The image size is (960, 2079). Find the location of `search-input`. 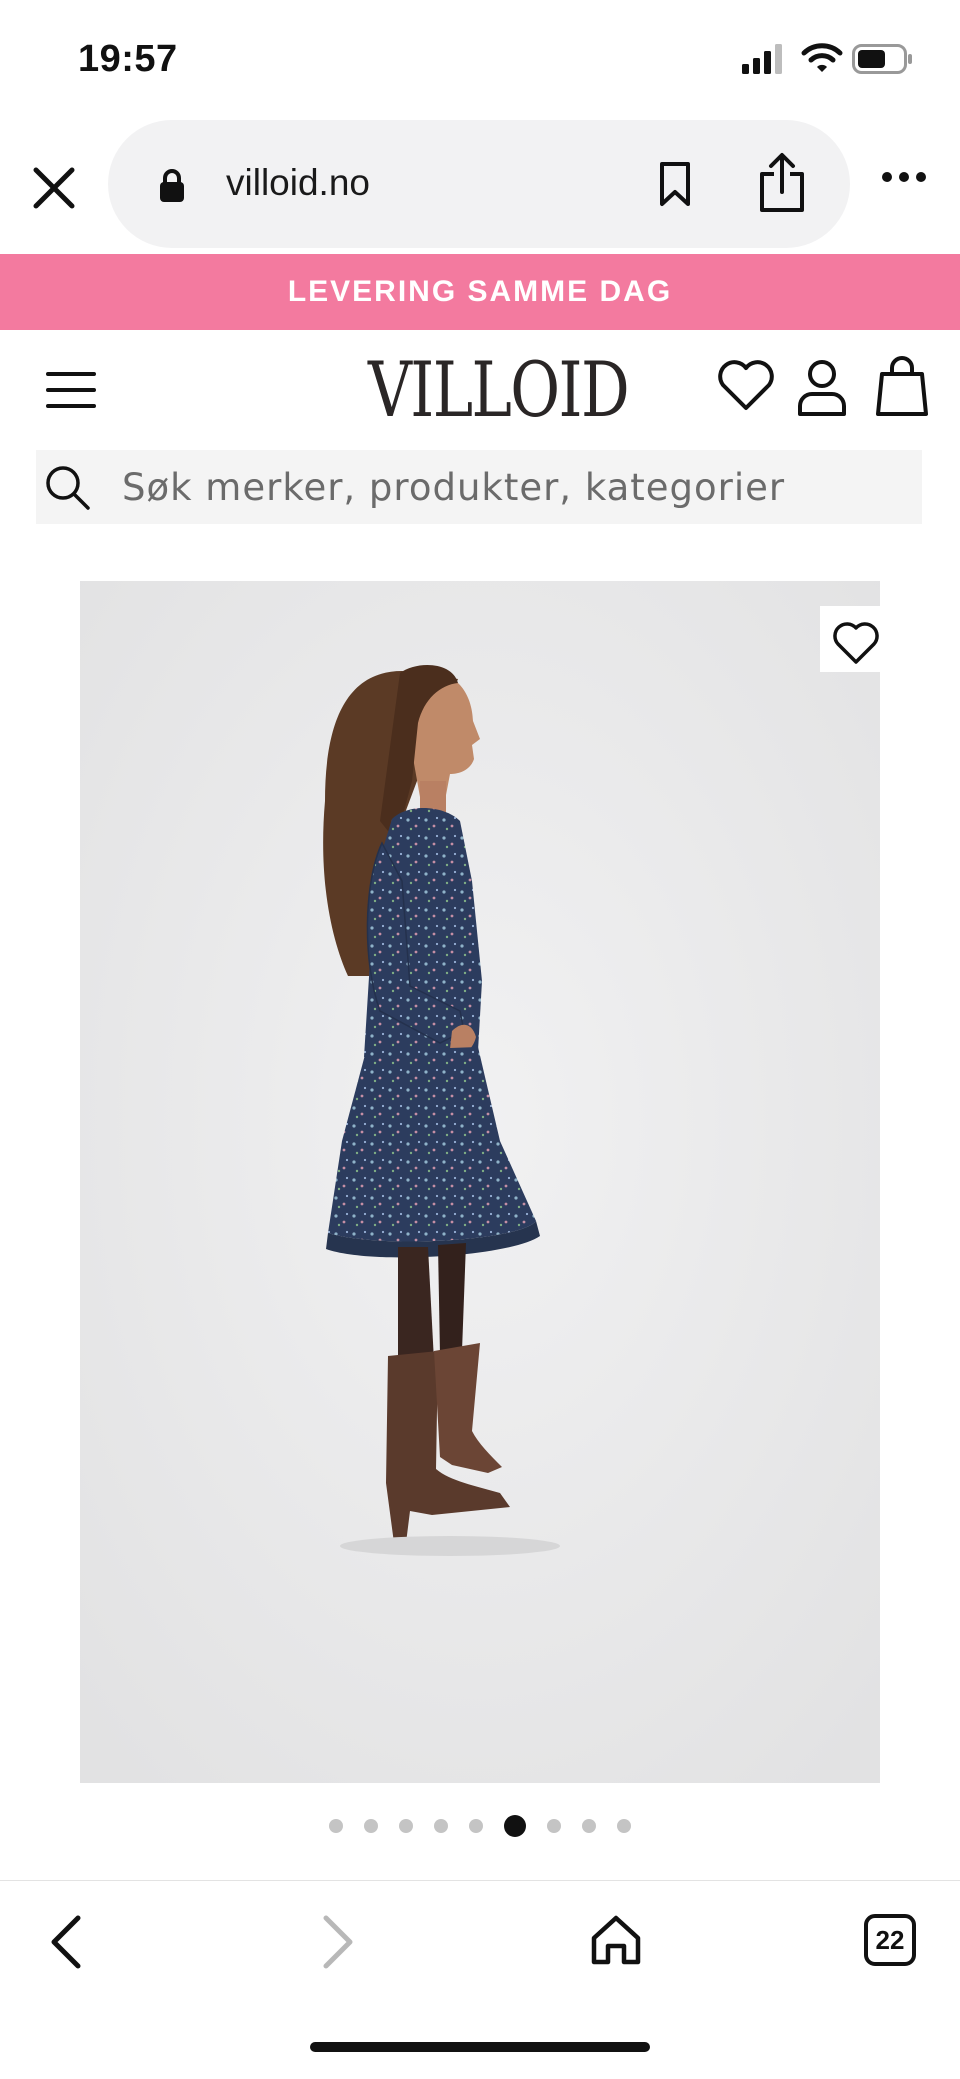

search-input is located at coordinates (512, 487).